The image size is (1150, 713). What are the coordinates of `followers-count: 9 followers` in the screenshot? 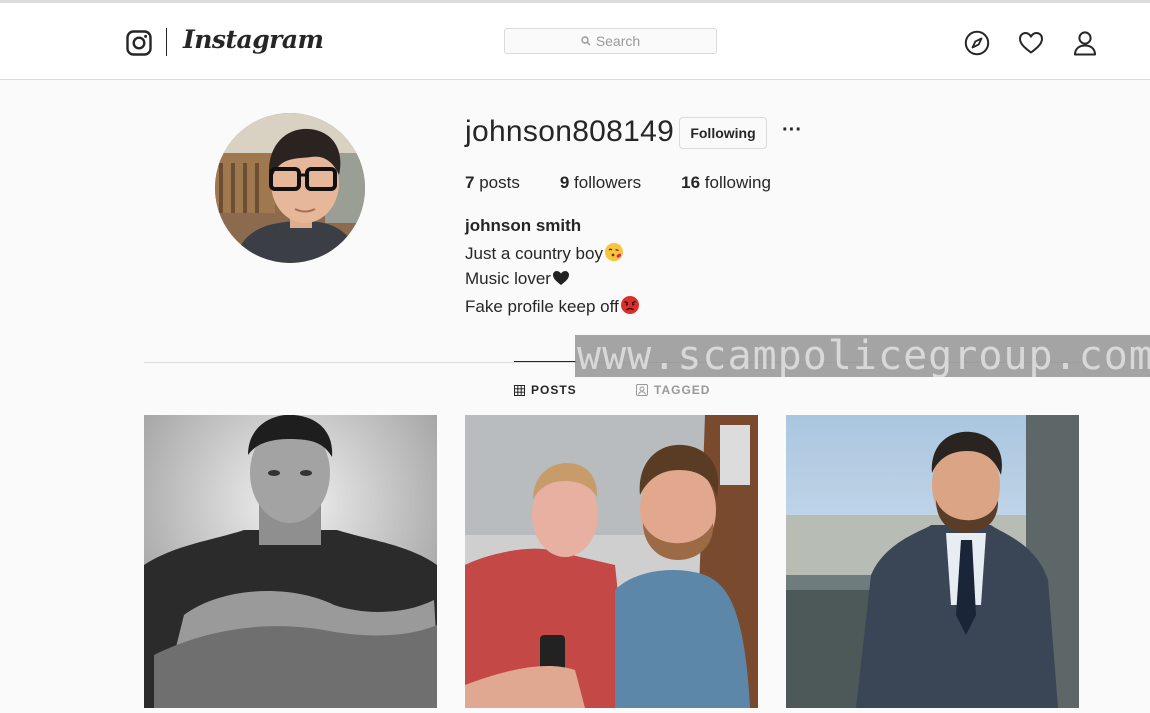 It's located at (600, 183).